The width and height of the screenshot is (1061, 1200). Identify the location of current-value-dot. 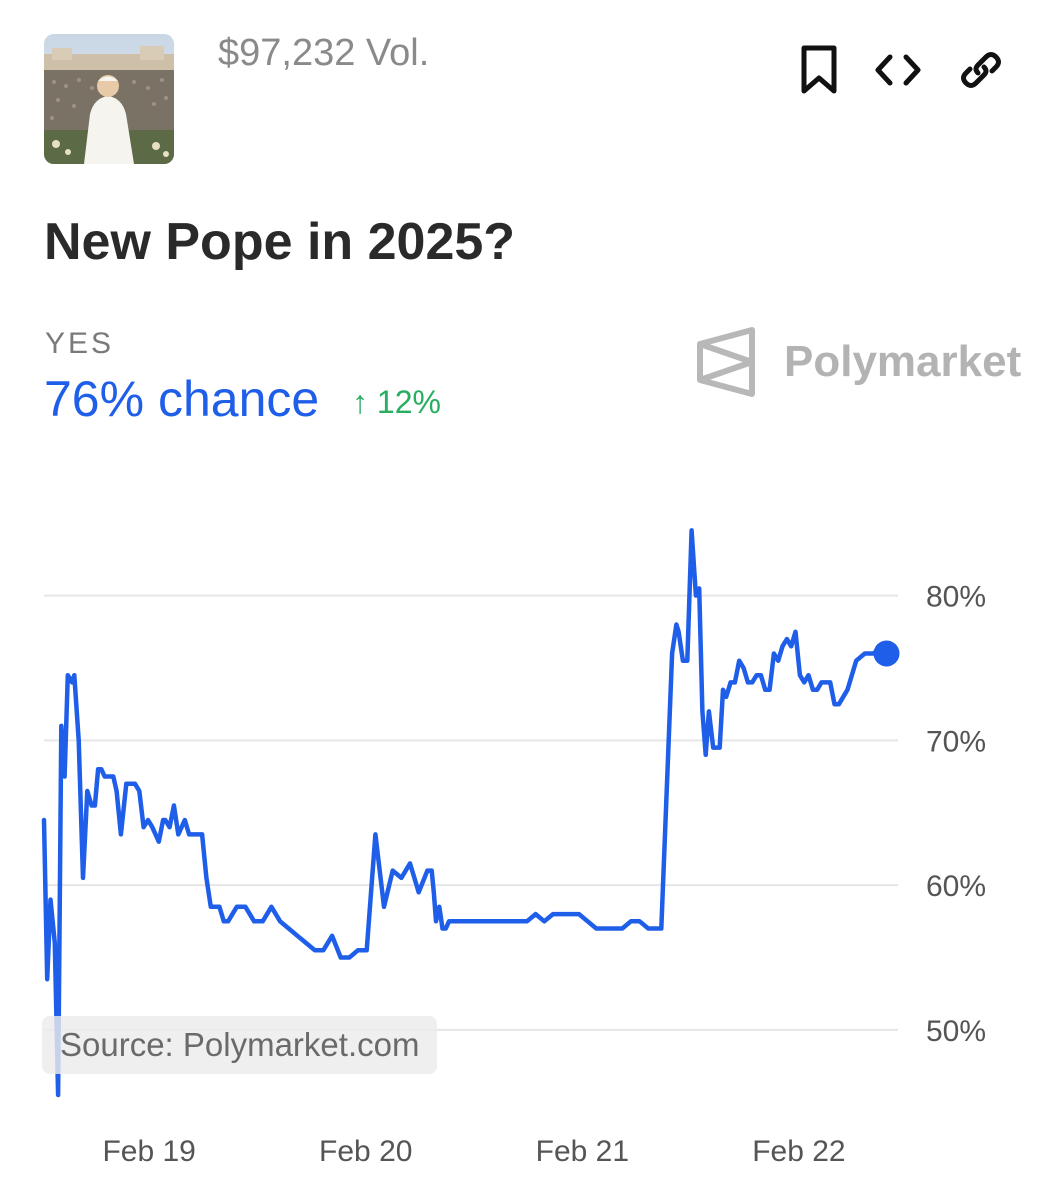
(886, 653).